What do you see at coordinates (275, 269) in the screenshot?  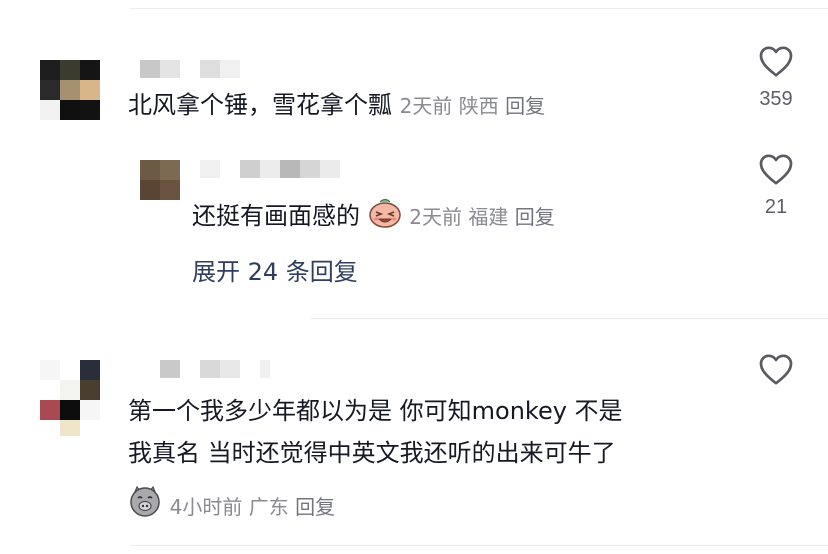 I see `expand-replies-link: 展开 24 条回复` at bounding box center [275, 269].